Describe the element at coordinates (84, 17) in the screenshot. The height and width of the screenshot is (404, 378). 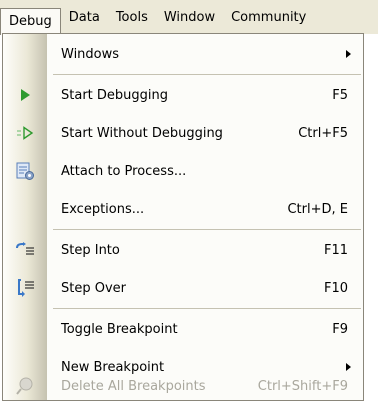
I see `menu-data: Data` at that location.